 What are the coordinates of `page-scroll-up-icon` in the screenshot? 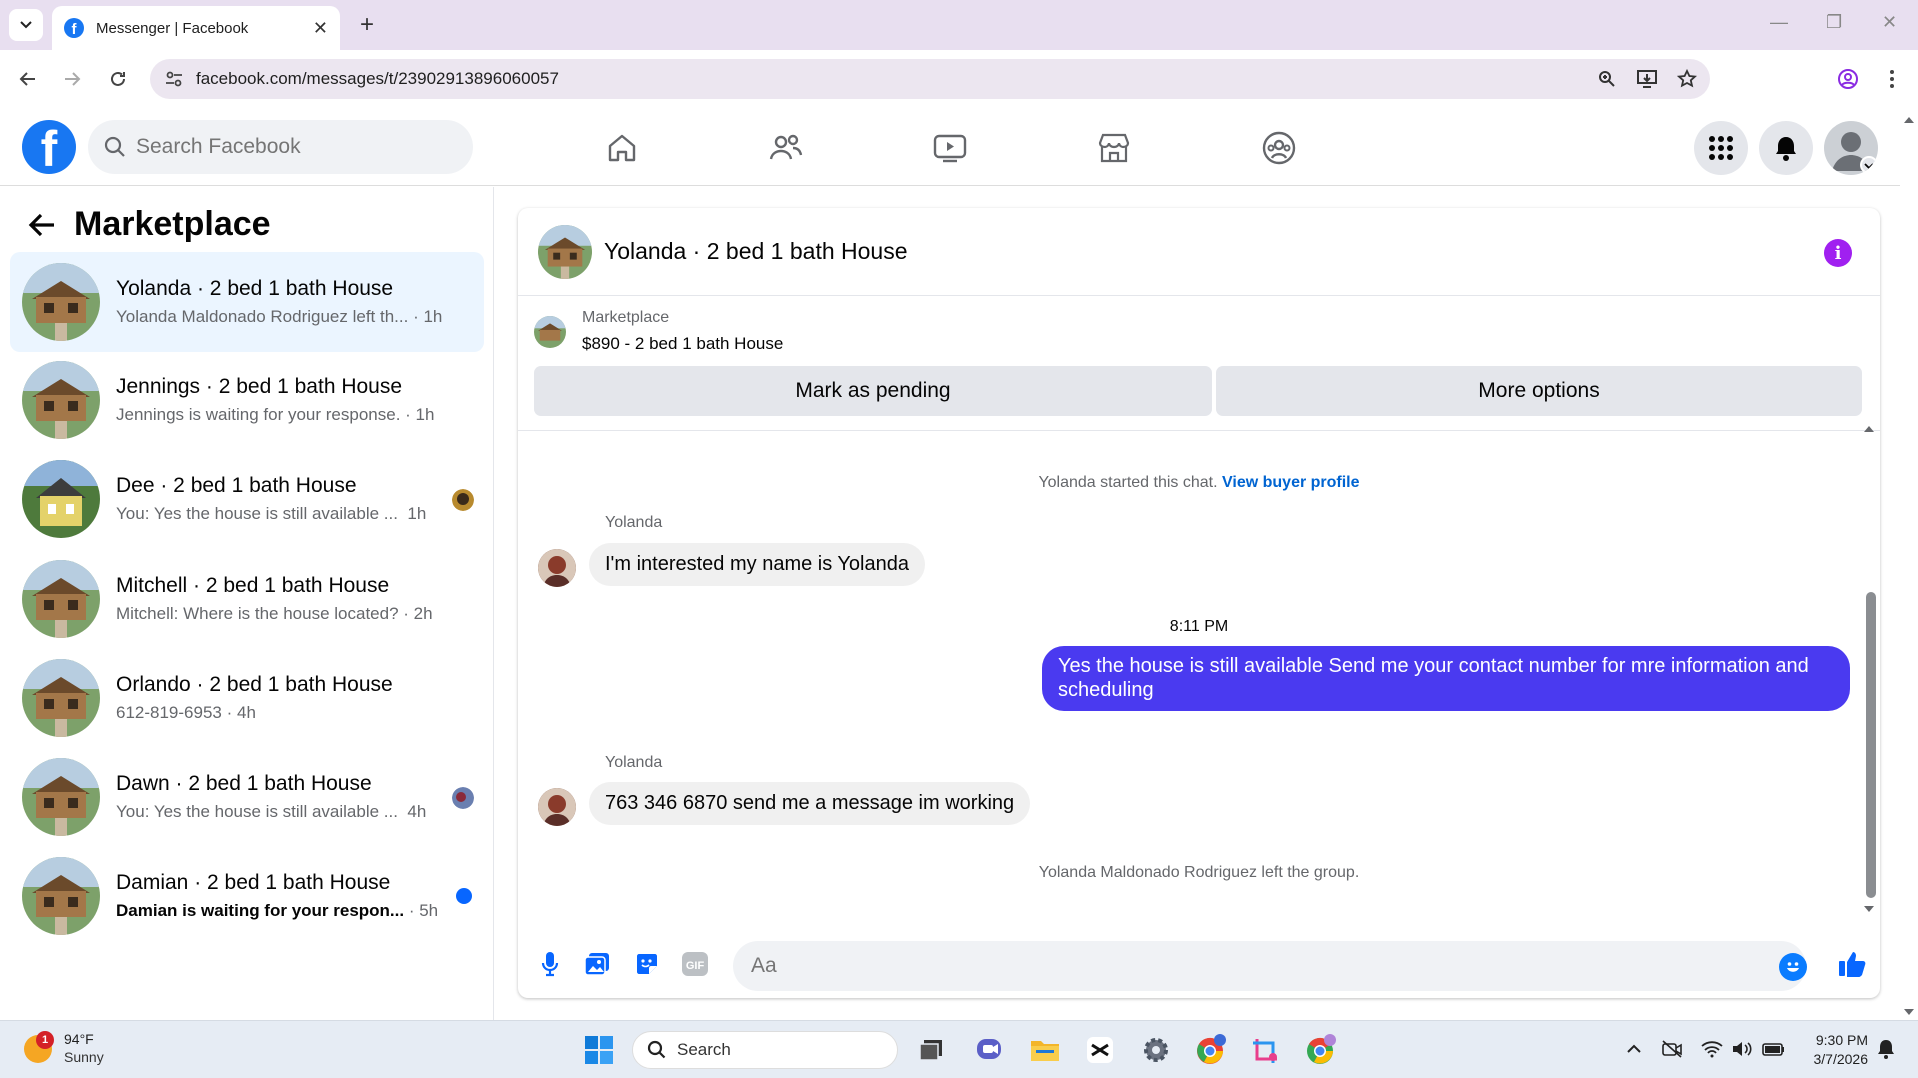 It's located at (1909, 120).